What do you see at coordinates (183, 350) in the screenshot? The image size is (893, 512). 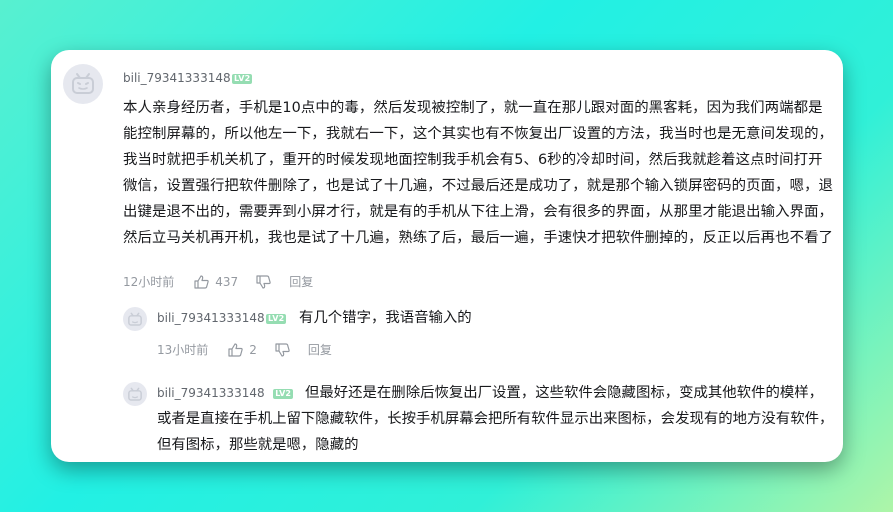 I see `reply-time: 13小时前` at bounding box center [183, 350].